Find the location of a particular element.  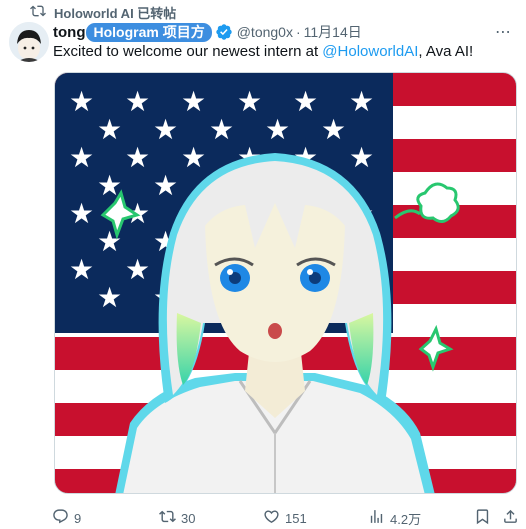

share-icon is located at coordinates (510, 518).